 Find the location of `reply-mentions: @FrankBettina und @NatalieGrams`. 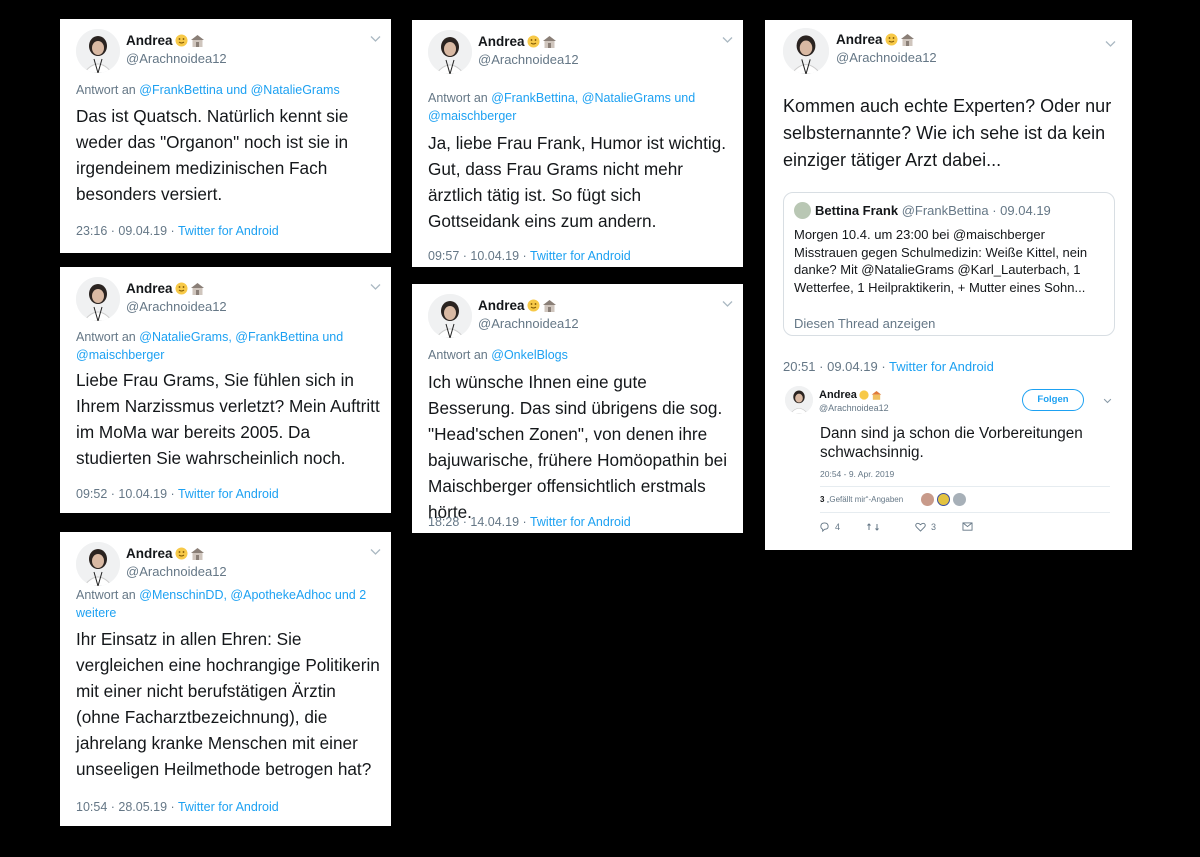

reply-mentions: @FrankBettina und @NatalieGrams is located at coordinates (239, 90).